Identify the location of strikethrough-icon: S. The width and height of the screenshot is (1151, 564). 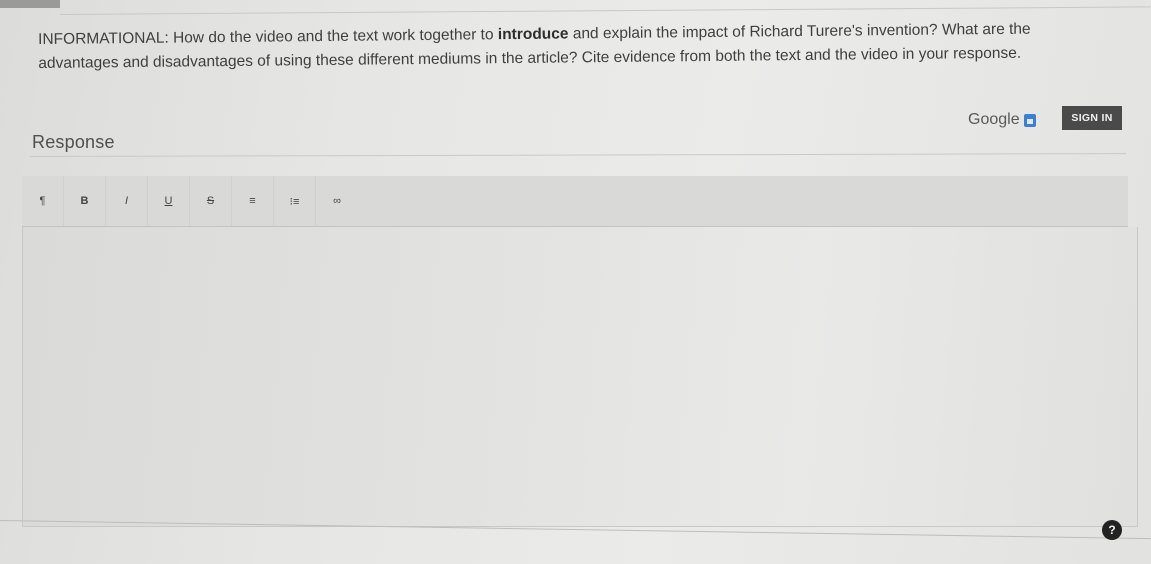
(211, 201).